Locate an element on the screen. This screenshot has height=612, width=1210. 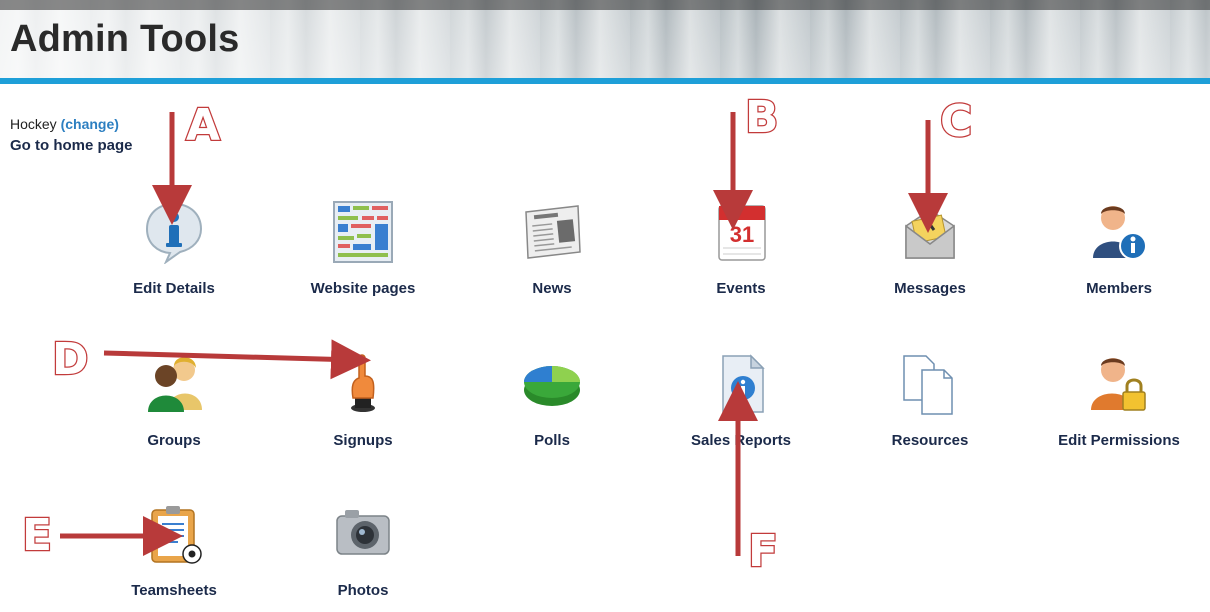
tool-label: Photos is located at coordinates (363, 590).